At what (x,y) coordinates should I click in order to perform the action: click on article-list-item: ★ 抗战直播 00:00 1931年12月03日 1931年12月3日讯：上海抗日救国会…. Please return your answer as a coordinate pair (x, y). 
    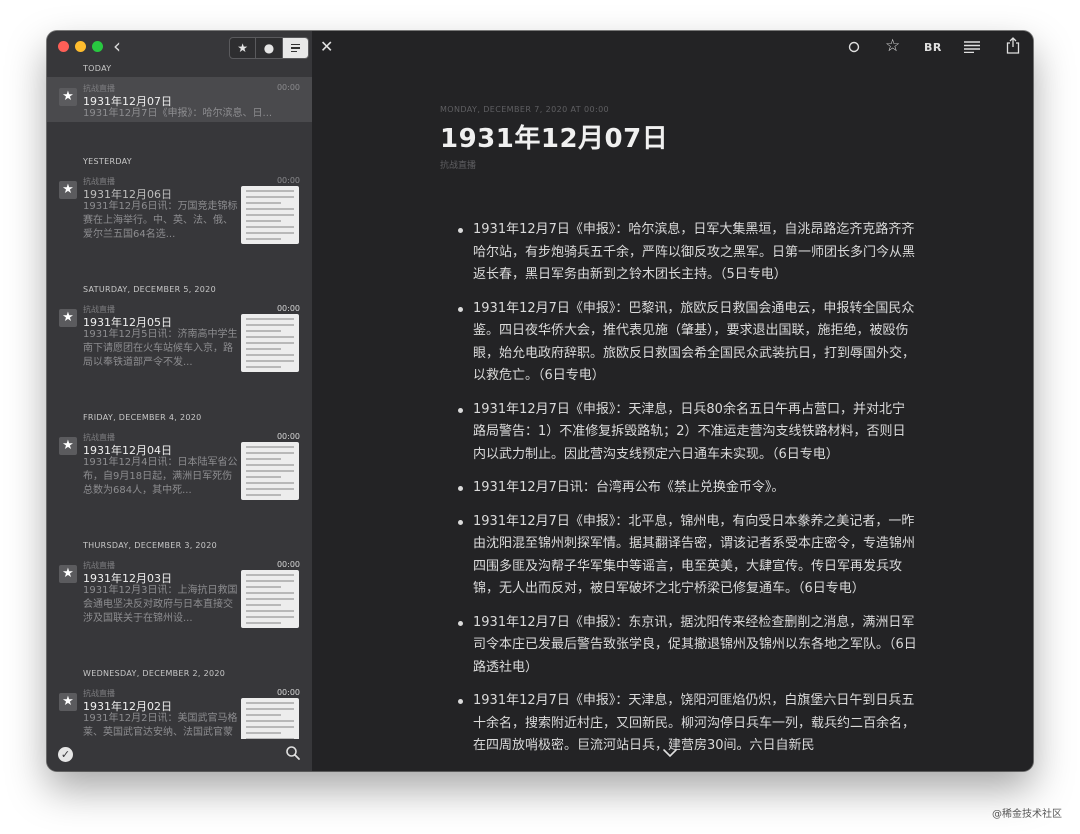
    Looking at the image, I should click on (179, 594).